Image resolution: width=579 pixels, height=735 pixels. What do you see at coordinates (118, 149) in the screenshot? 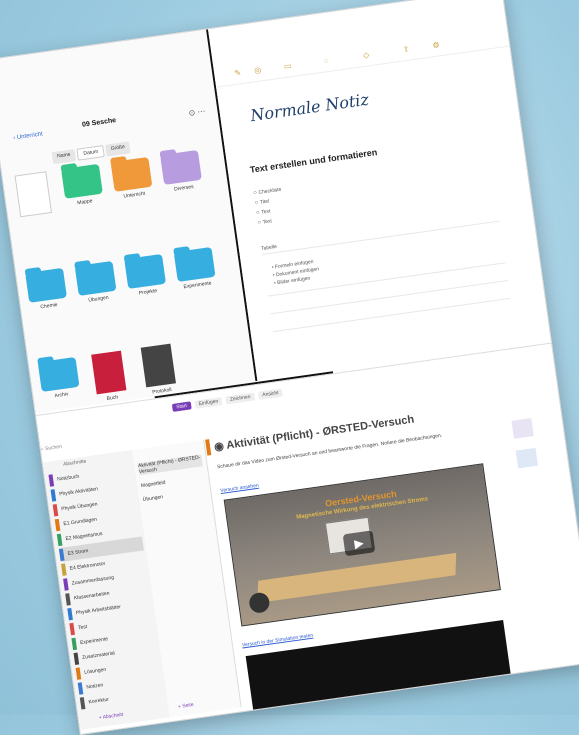
I see `sort-size: Größe` at bounding box center [118, 149].